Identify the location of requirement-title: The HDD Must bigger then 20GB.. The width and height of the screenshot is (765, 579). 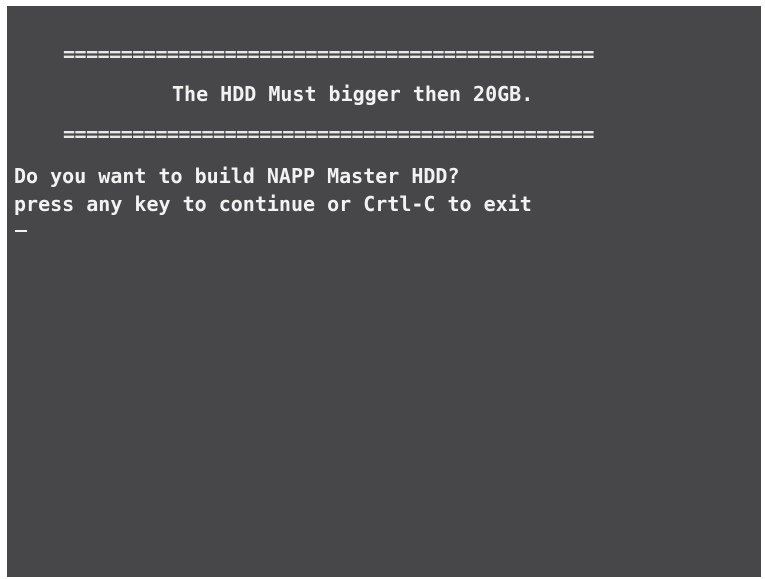
(353, 94).